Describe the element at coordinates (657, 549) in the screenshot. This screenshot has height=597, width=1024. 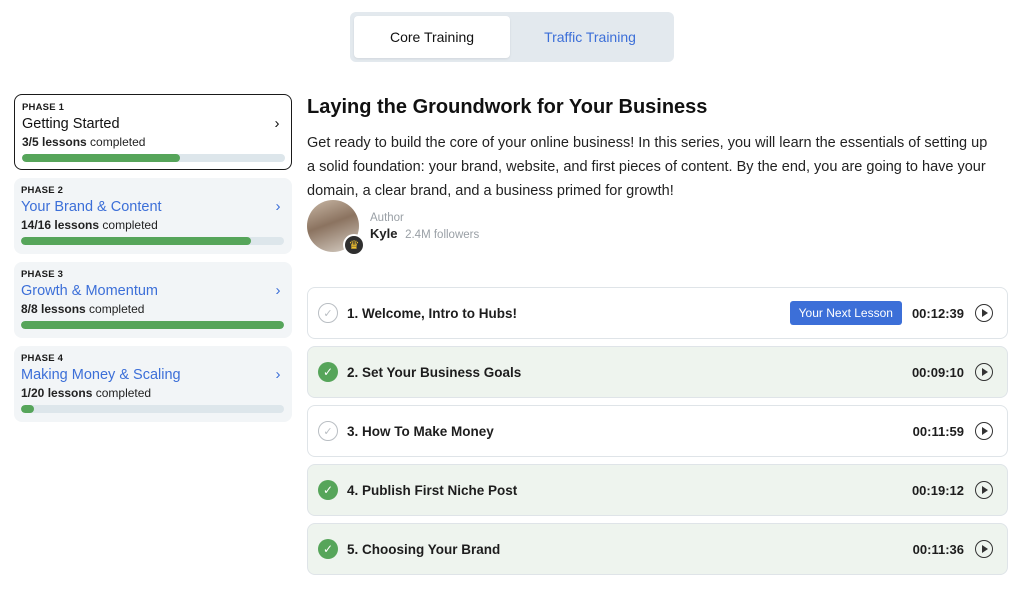
I see `lesson-row-5: ✓ 5. Choosing Your Brand 00:11:36` at that location.